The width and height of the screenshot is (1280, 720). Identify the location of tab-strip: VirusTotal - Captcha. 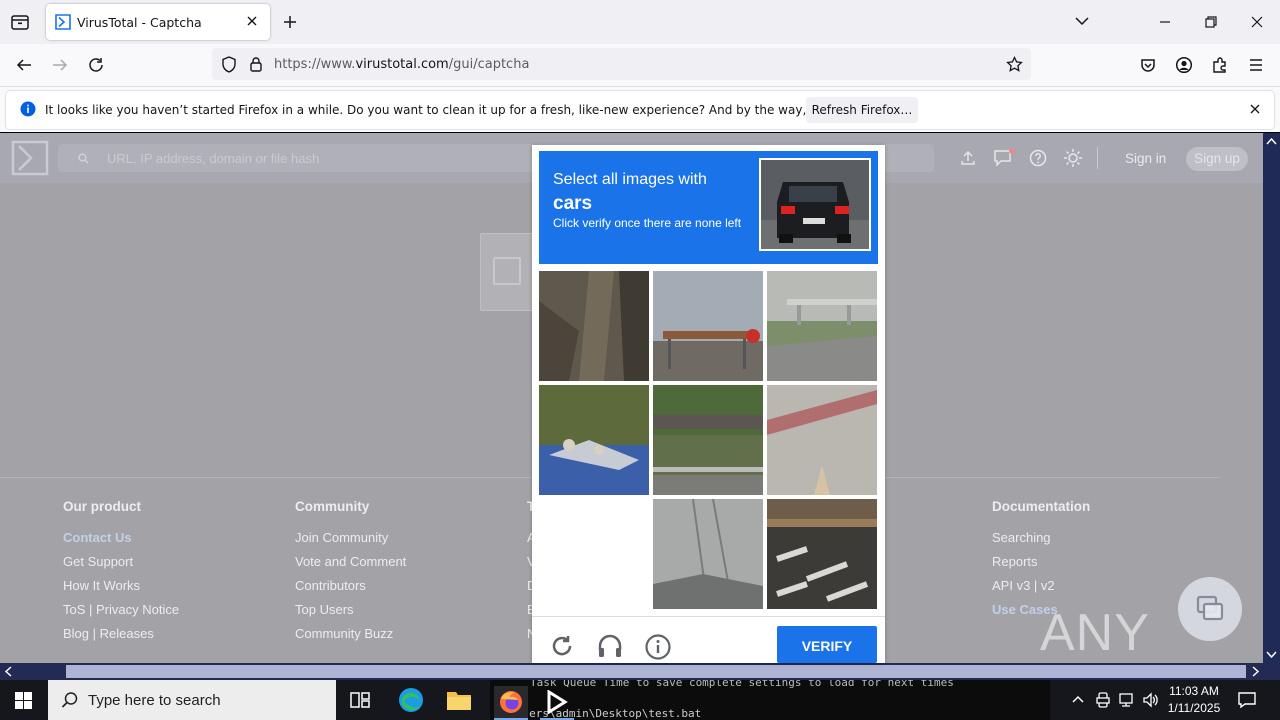
(640, 22).